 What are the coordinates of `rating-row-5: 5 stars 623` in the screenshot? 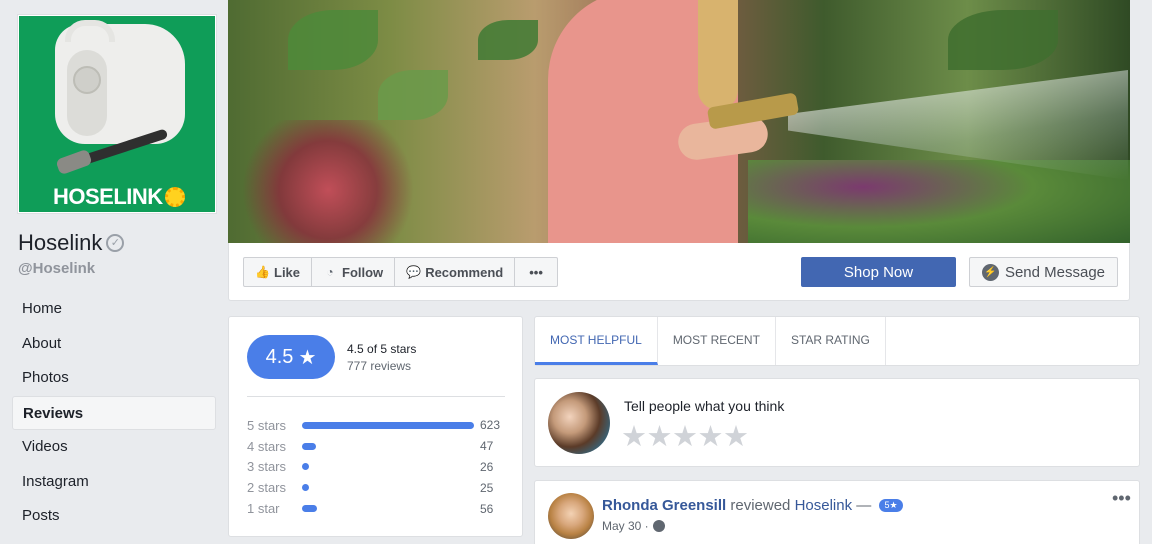 It's located at (378, 425).